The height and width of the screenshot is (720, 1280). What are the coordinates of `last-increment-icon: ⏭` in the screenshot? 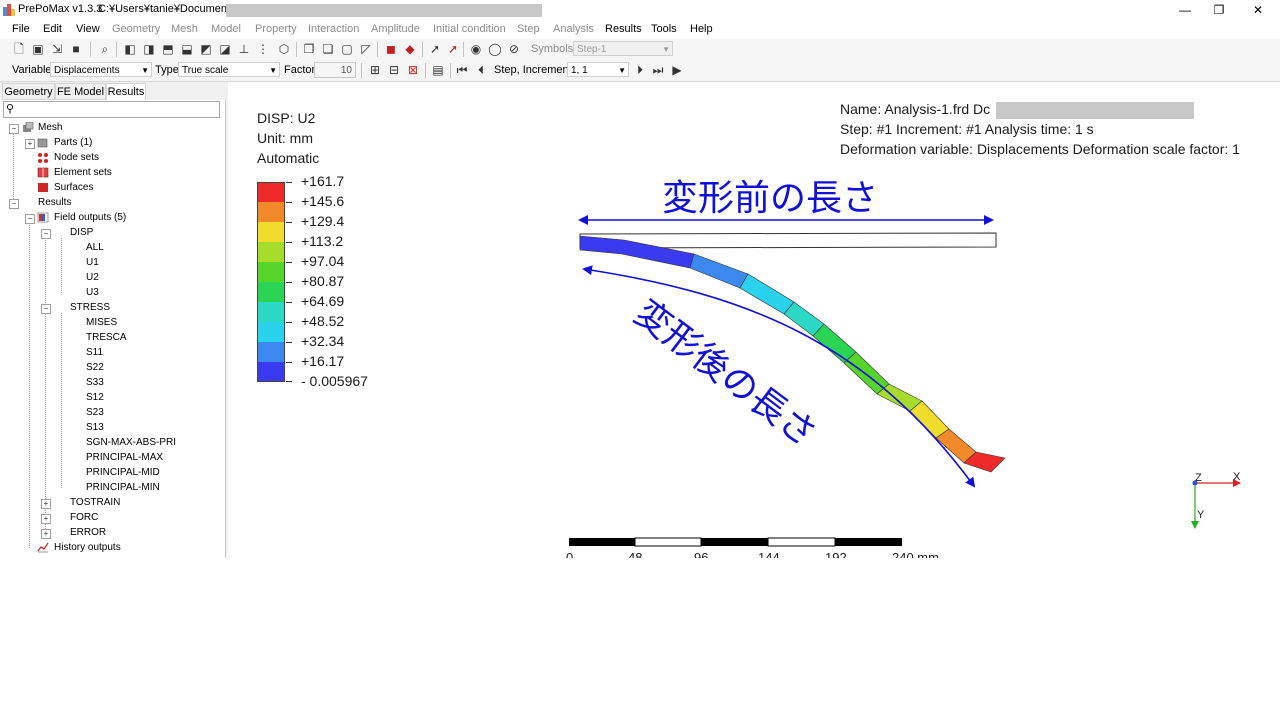 It's located at (658, 70).